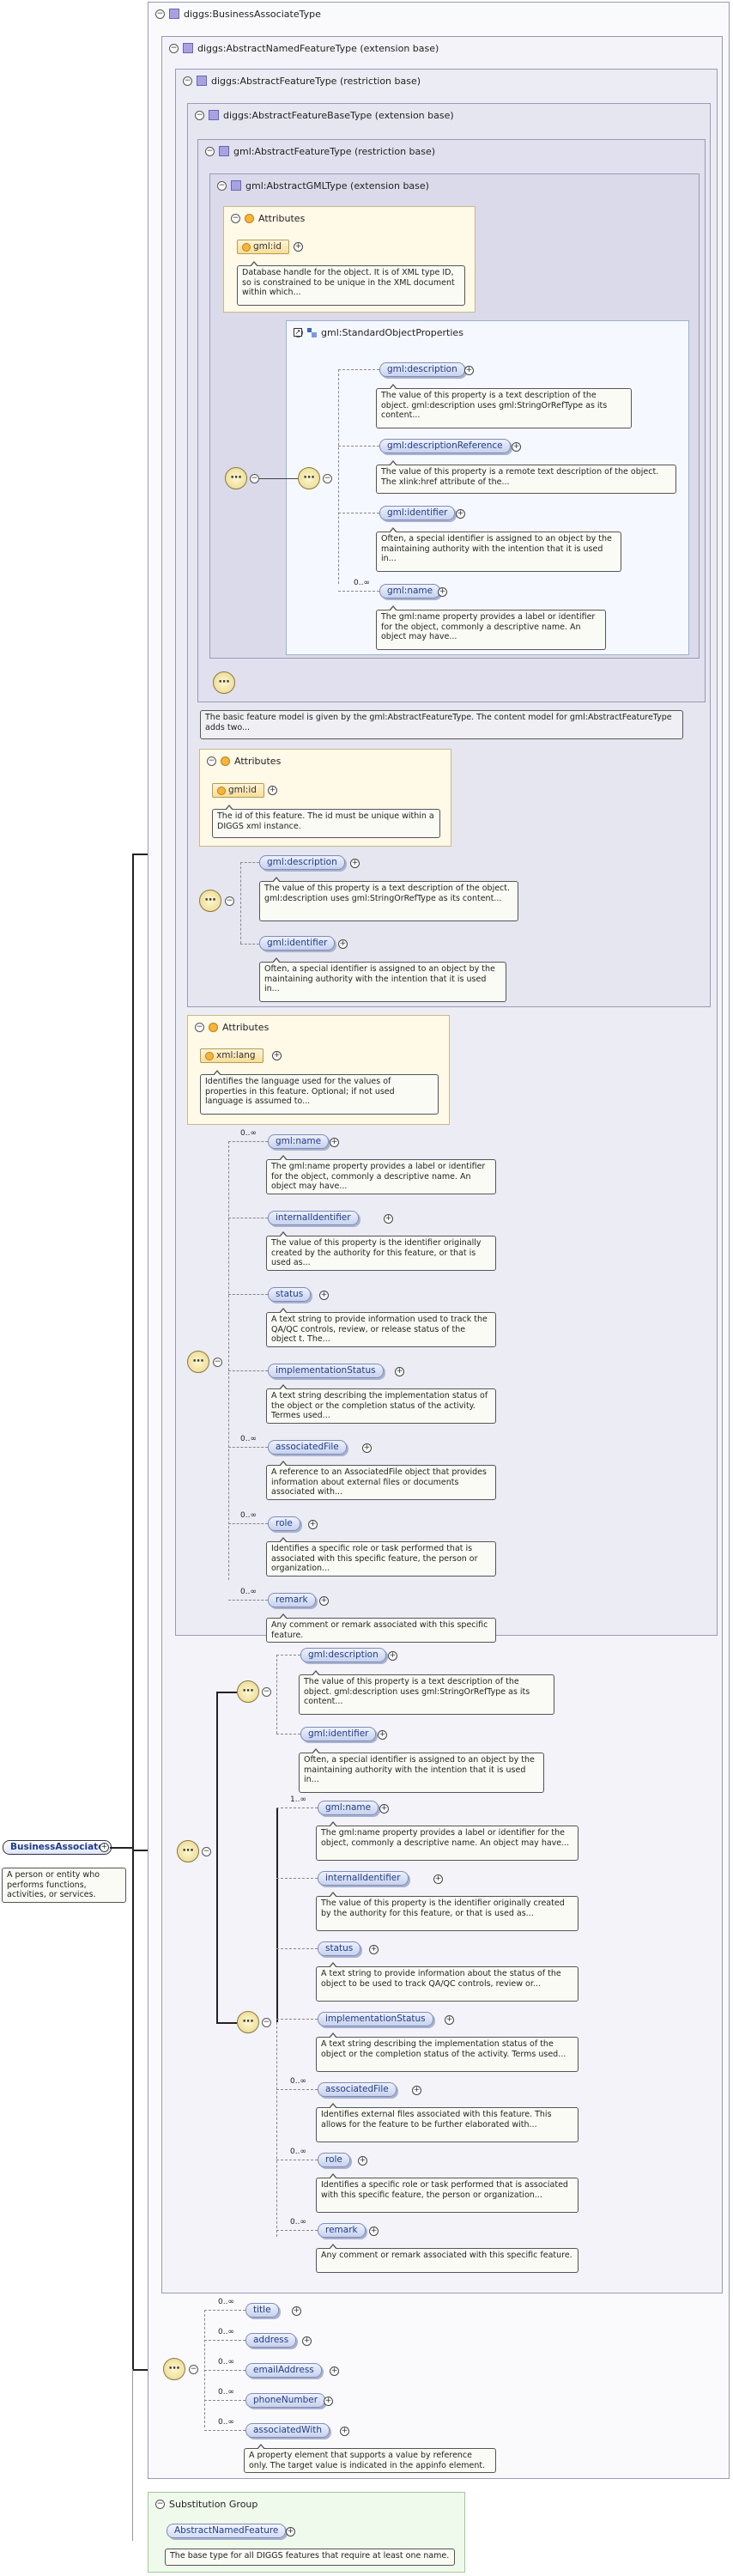 This screenshot has height=2576, width=733. I want to click on schema-element: phoneNumber, so click(285, 2400).